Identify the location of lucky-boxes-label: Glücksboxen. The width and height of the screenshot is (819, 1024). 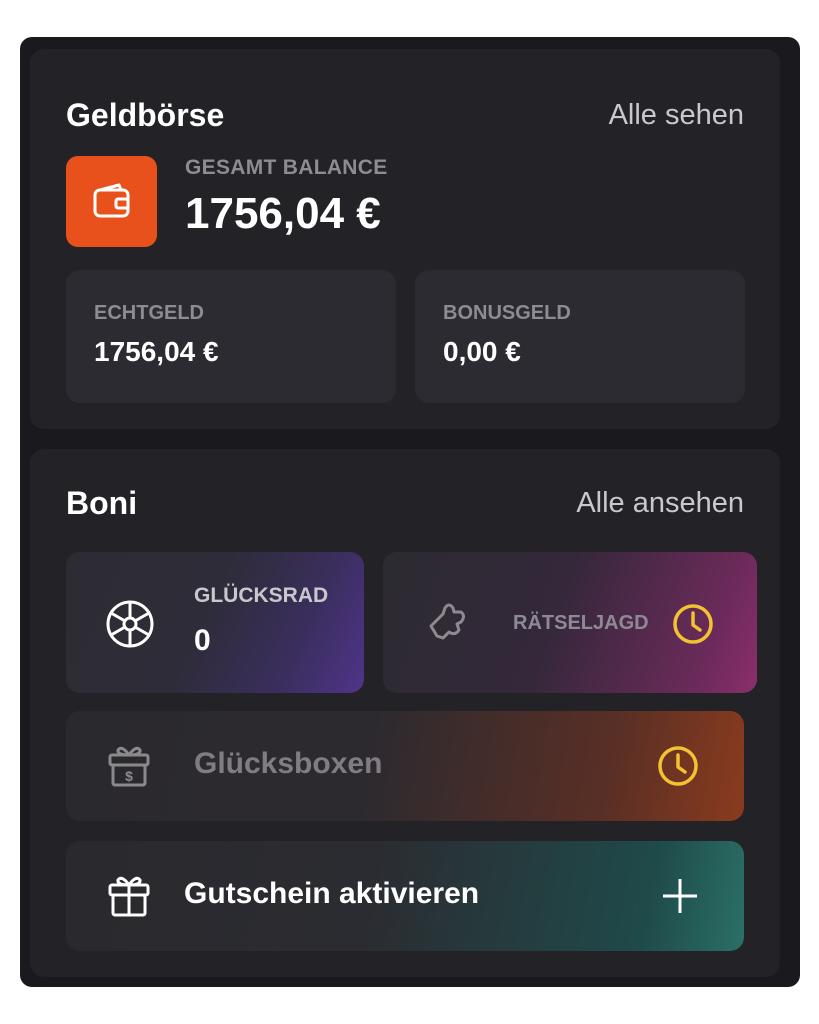
(288, 763).